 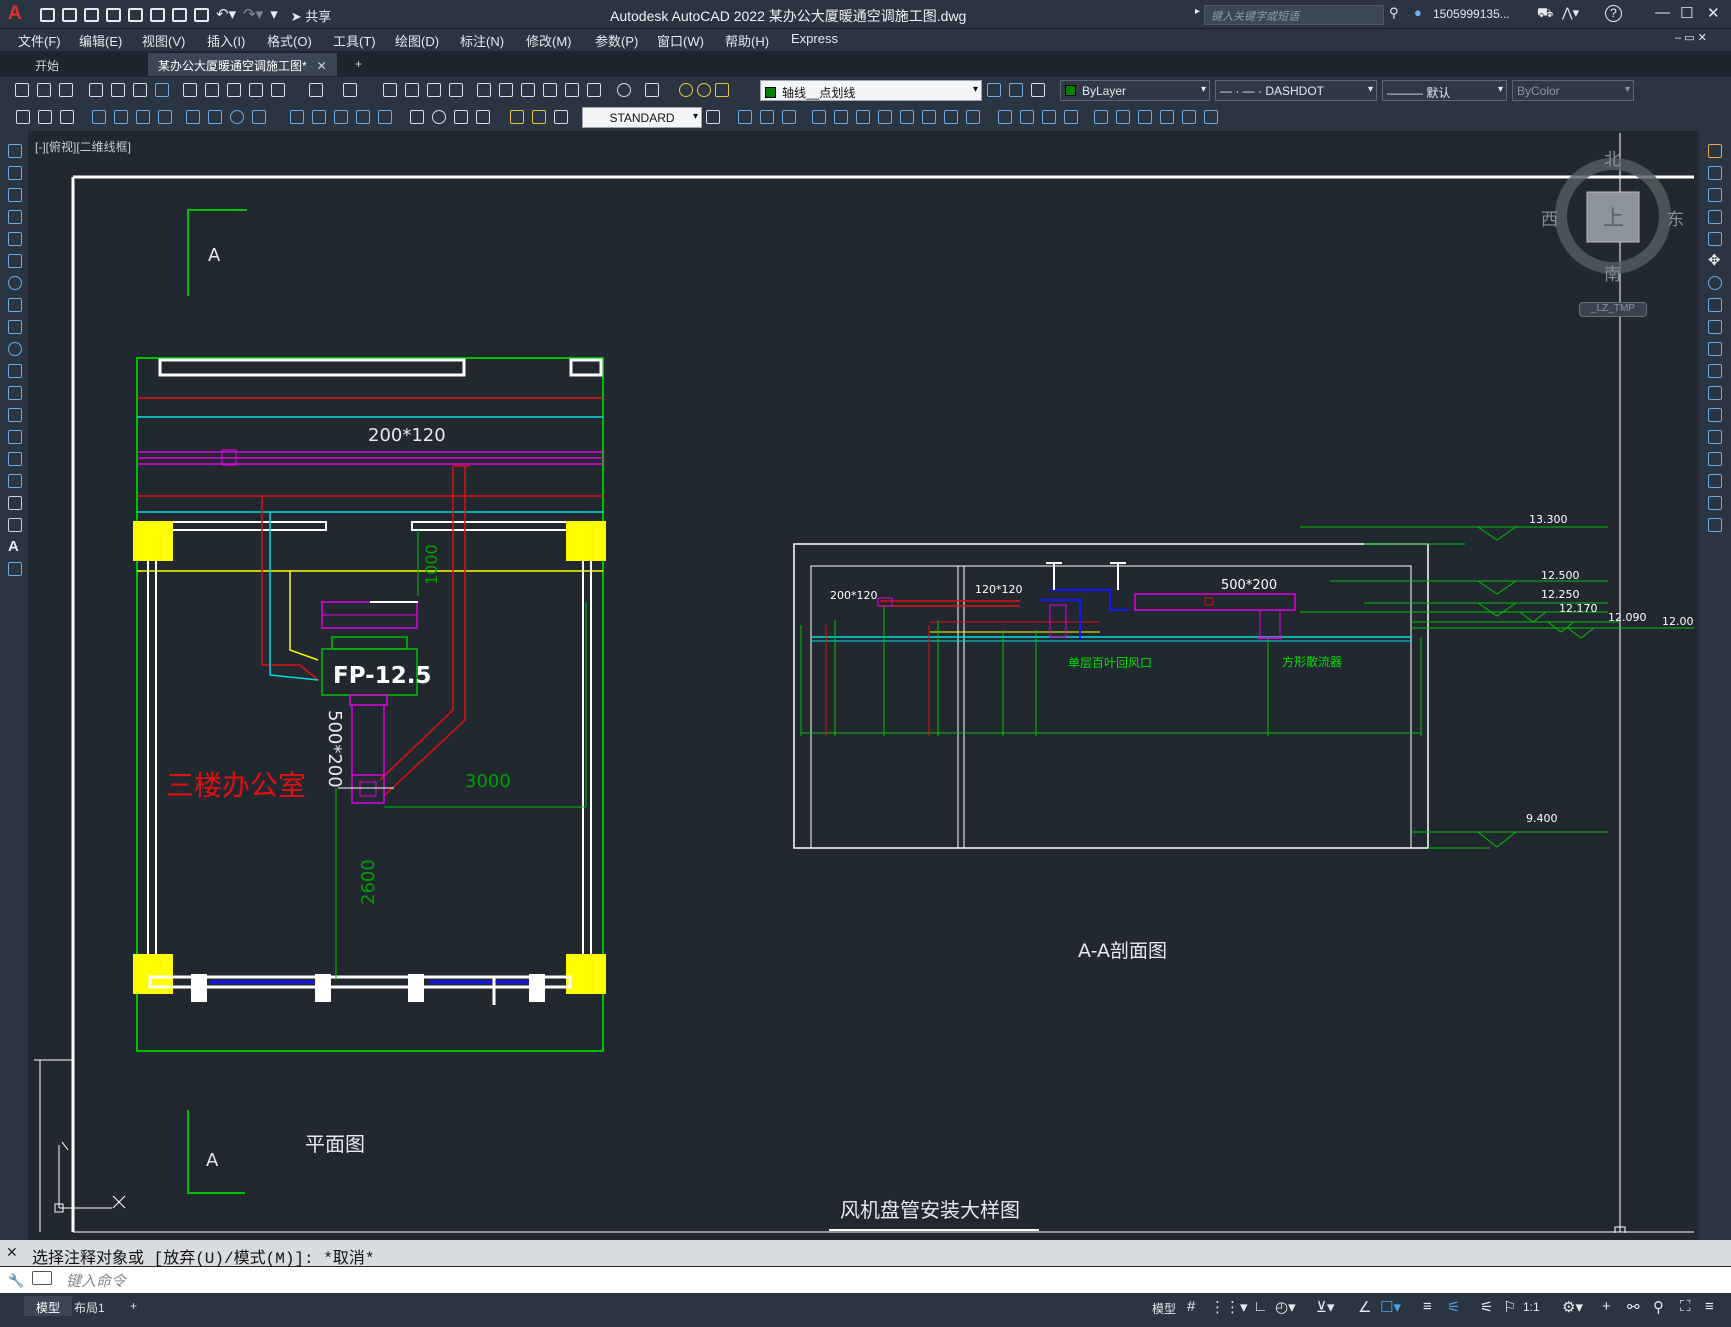 I want to click on ordinate-dim-icon, so click(x=165, y=117).